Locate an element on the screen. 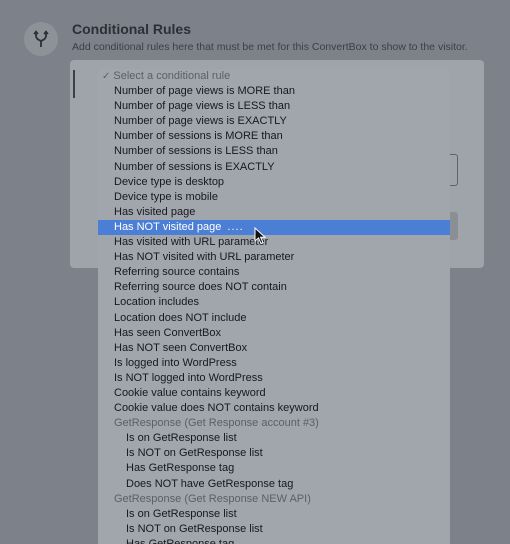 Image resolution: width=510 pixels, height=544 pixels. dropdown-option: Does NOT have GetResponse tag is located at coordinates (274, 484).